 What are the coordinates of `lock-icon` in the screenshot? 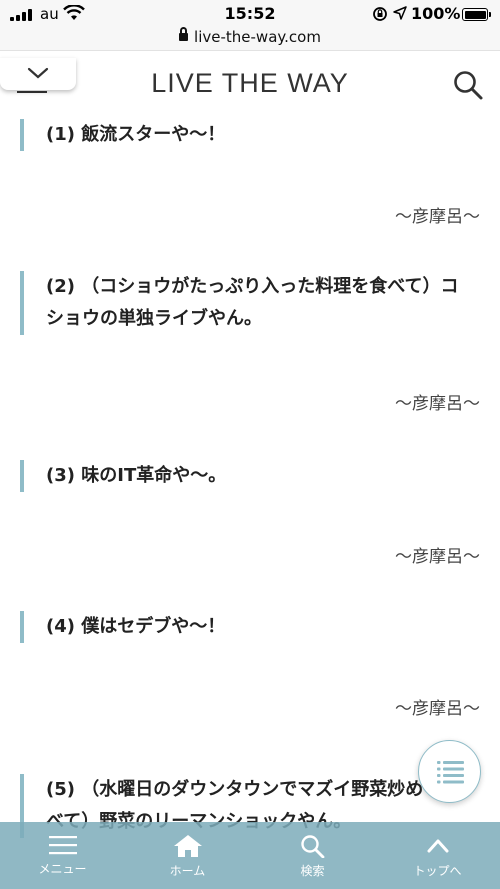 It's located at (184, 34).